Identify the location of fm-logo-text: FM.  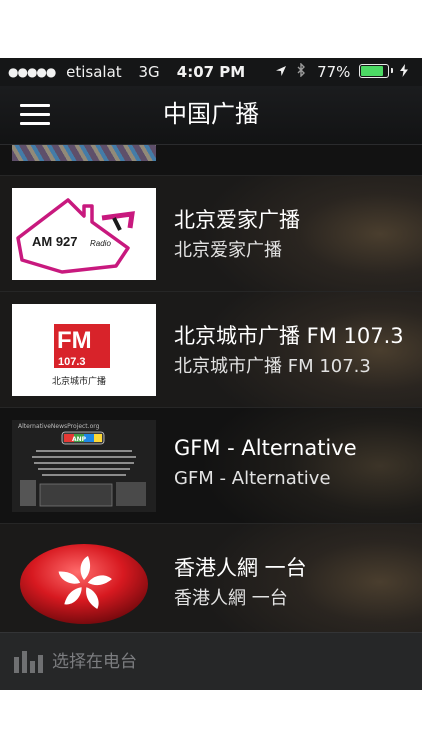
(74, 340).